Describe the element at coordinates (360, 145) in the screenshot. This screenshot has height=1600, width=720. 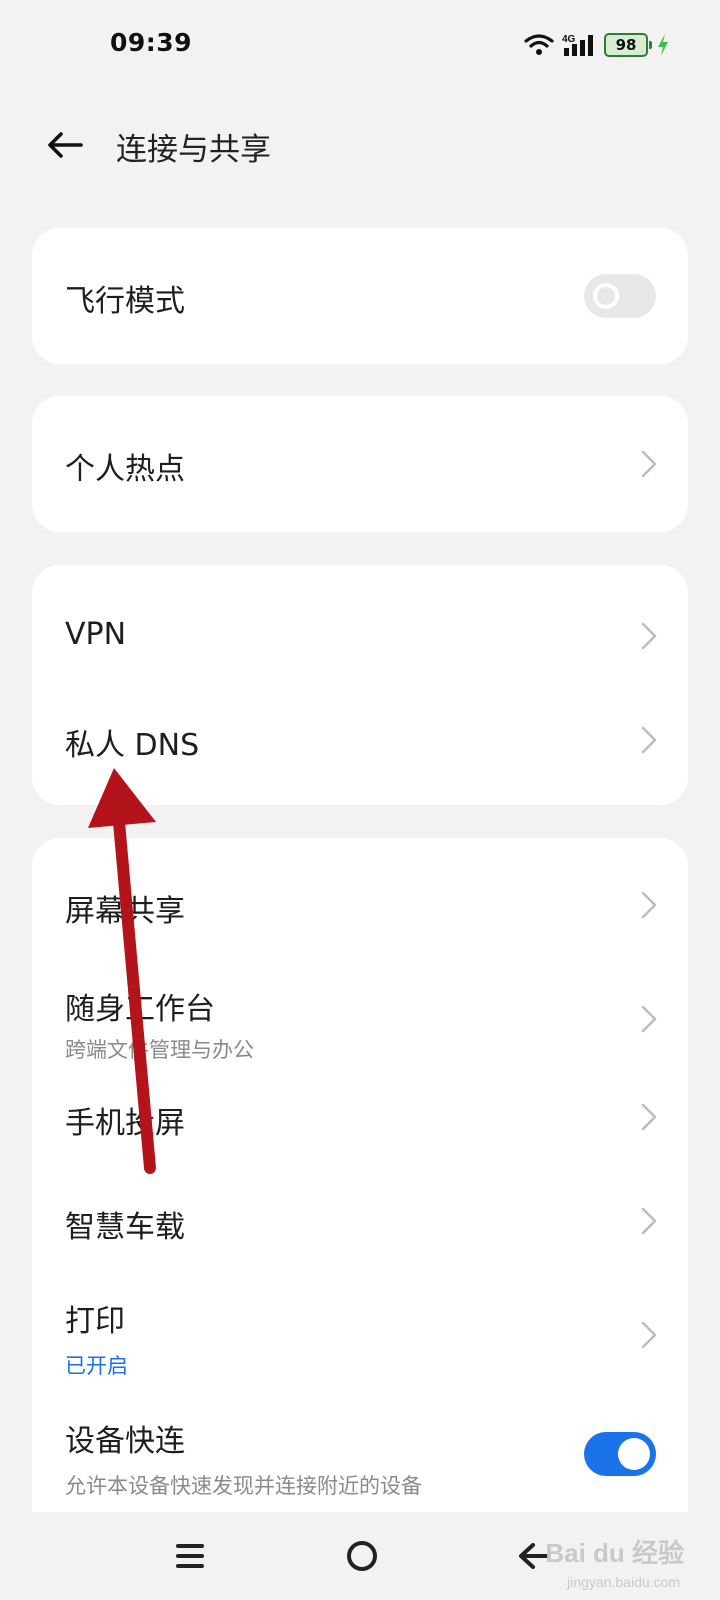
I see `top-bar: 连接与共享` at that location.